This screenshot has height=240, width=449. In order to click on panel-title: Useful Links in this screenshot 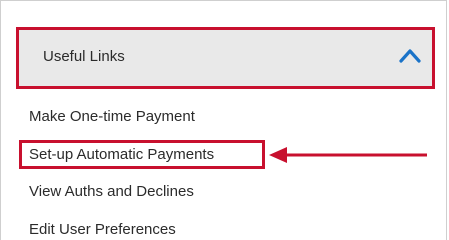, I will do `click(84, 56)`.